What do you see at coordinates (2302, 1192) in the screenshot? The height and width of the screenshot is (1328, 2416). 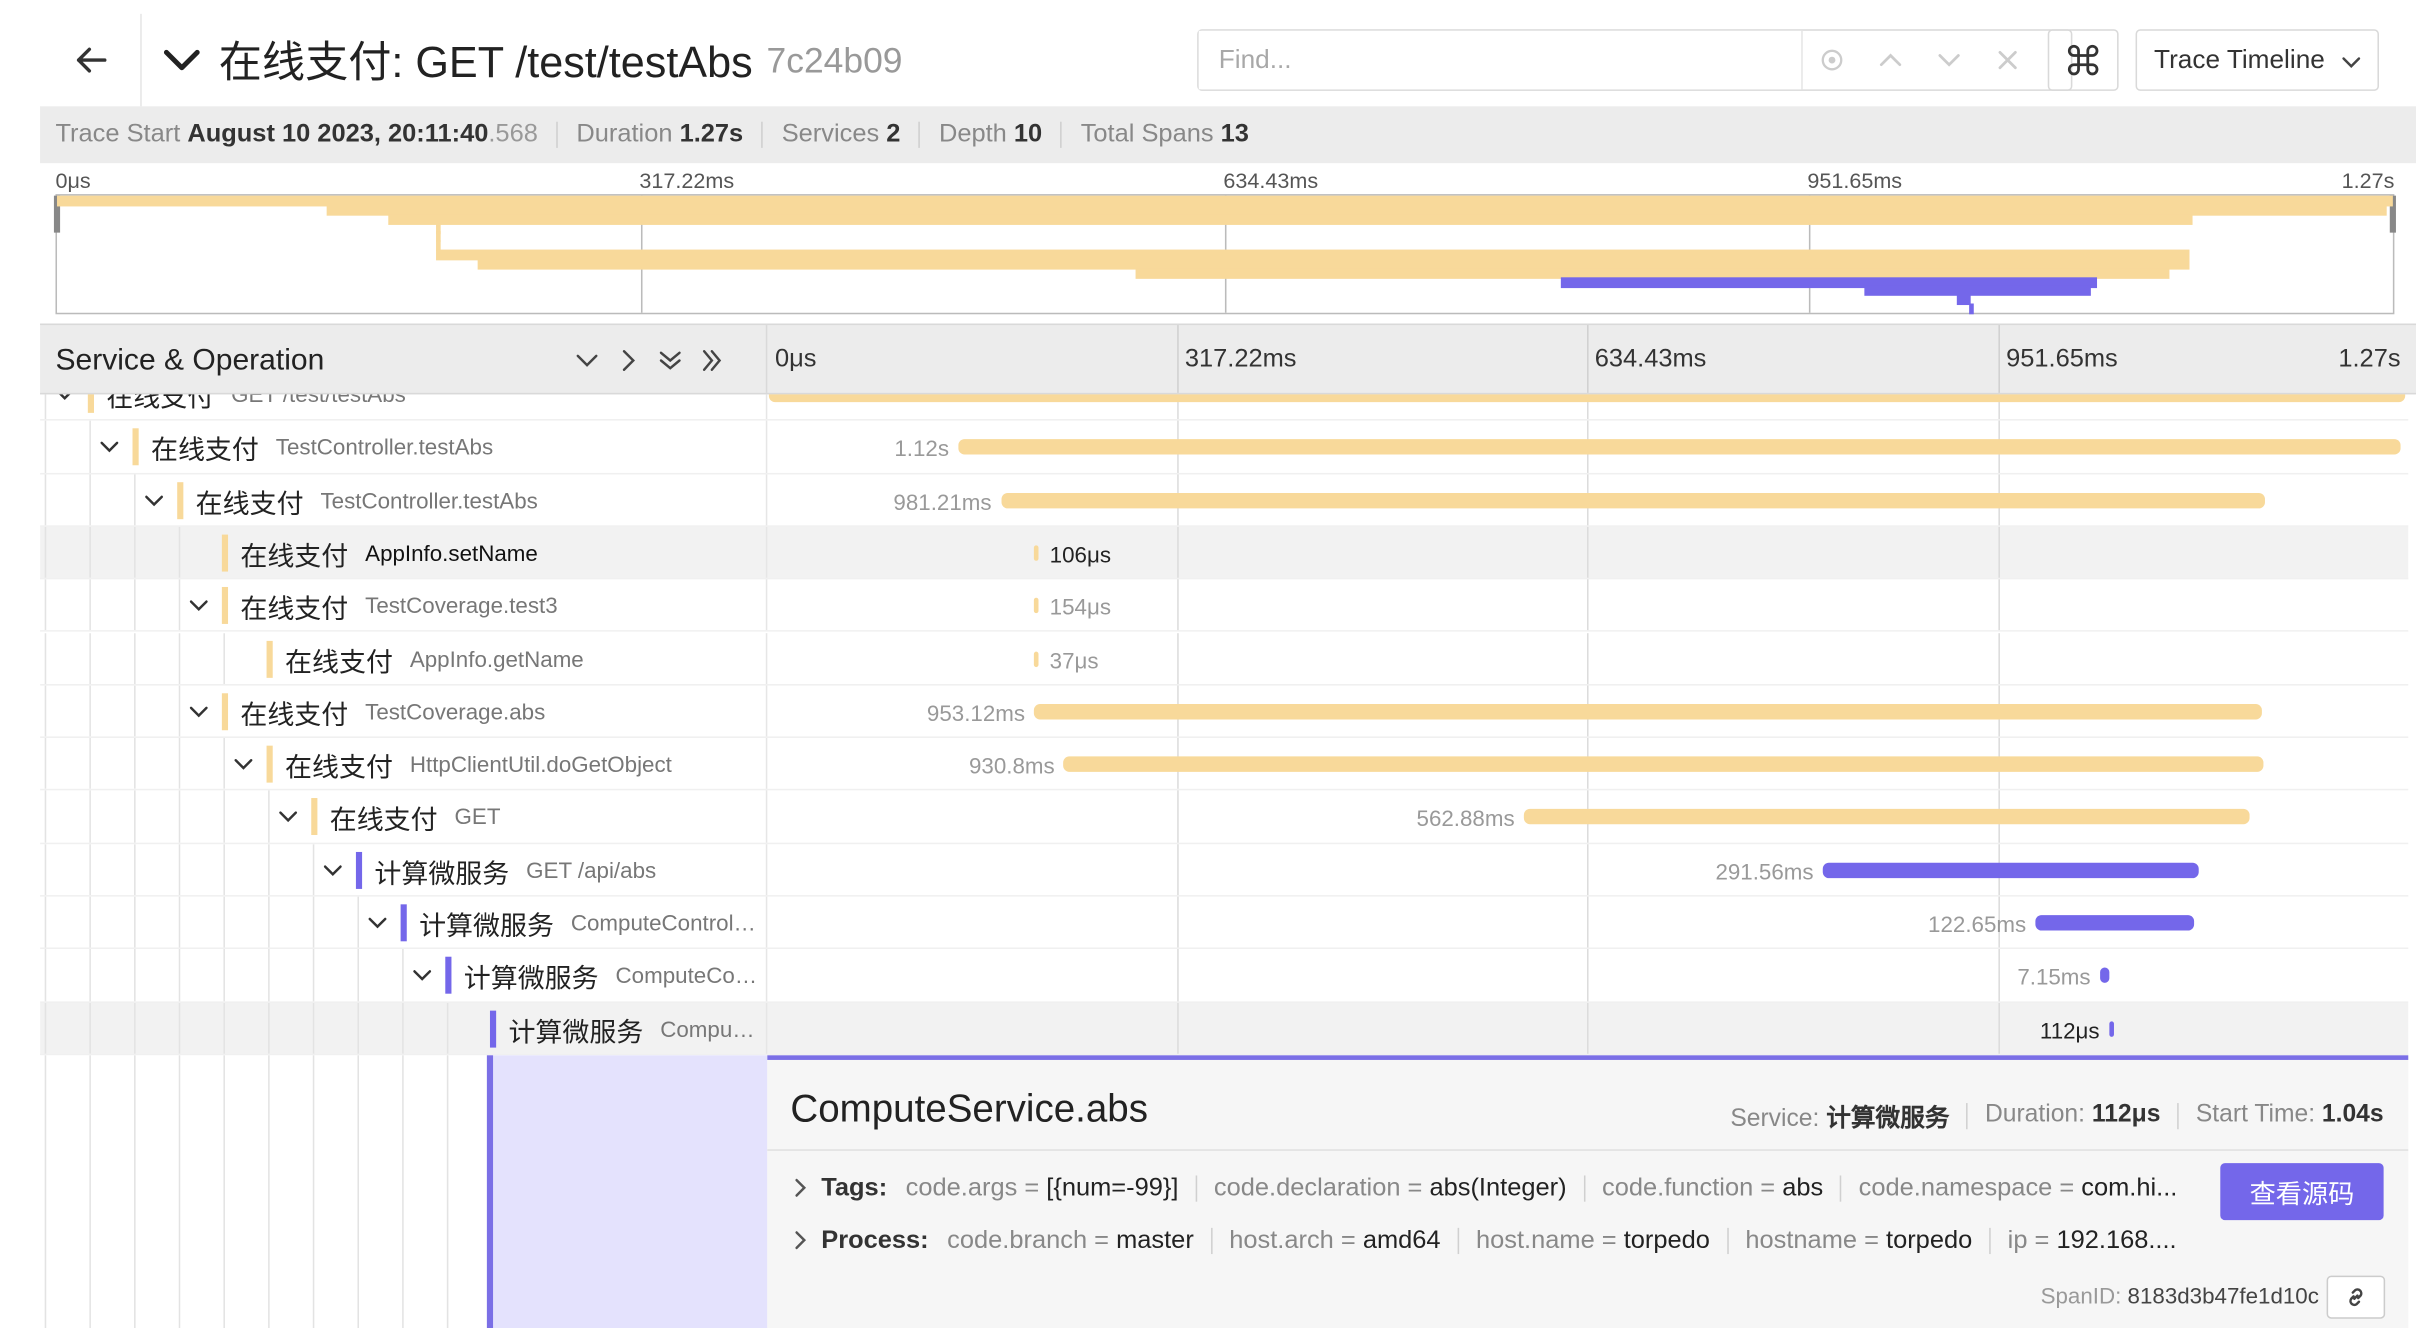 I see `view-source-button: 查看源码` at bounding box center [2302, 1192].